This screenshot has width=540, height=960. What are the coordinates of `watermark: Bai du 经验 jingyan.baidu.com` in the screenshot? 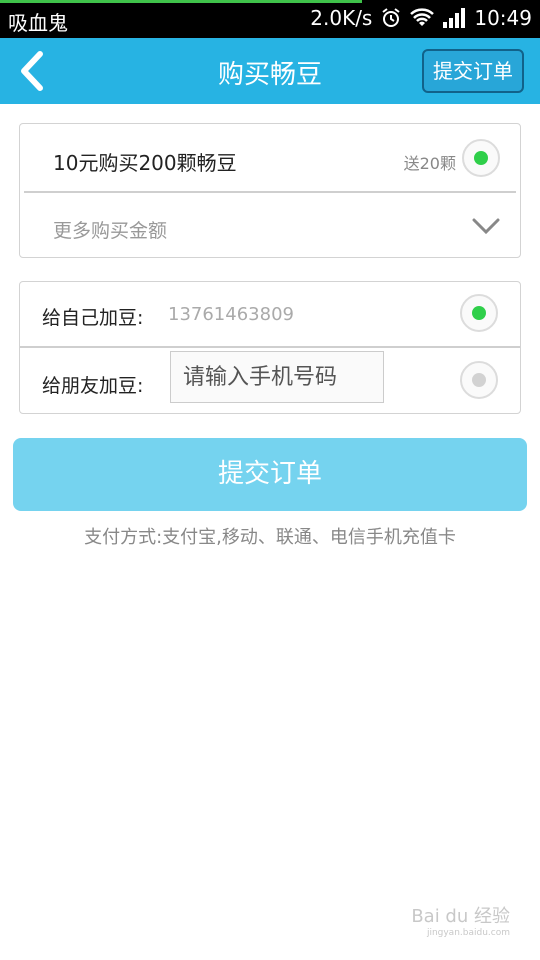 It's located at (460, 920).